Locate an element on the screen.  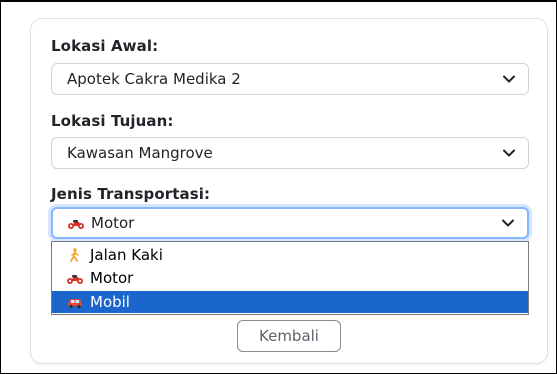
origin-select-value: Apotek Cakra Medika 2 is located at coordinates (154, 79).